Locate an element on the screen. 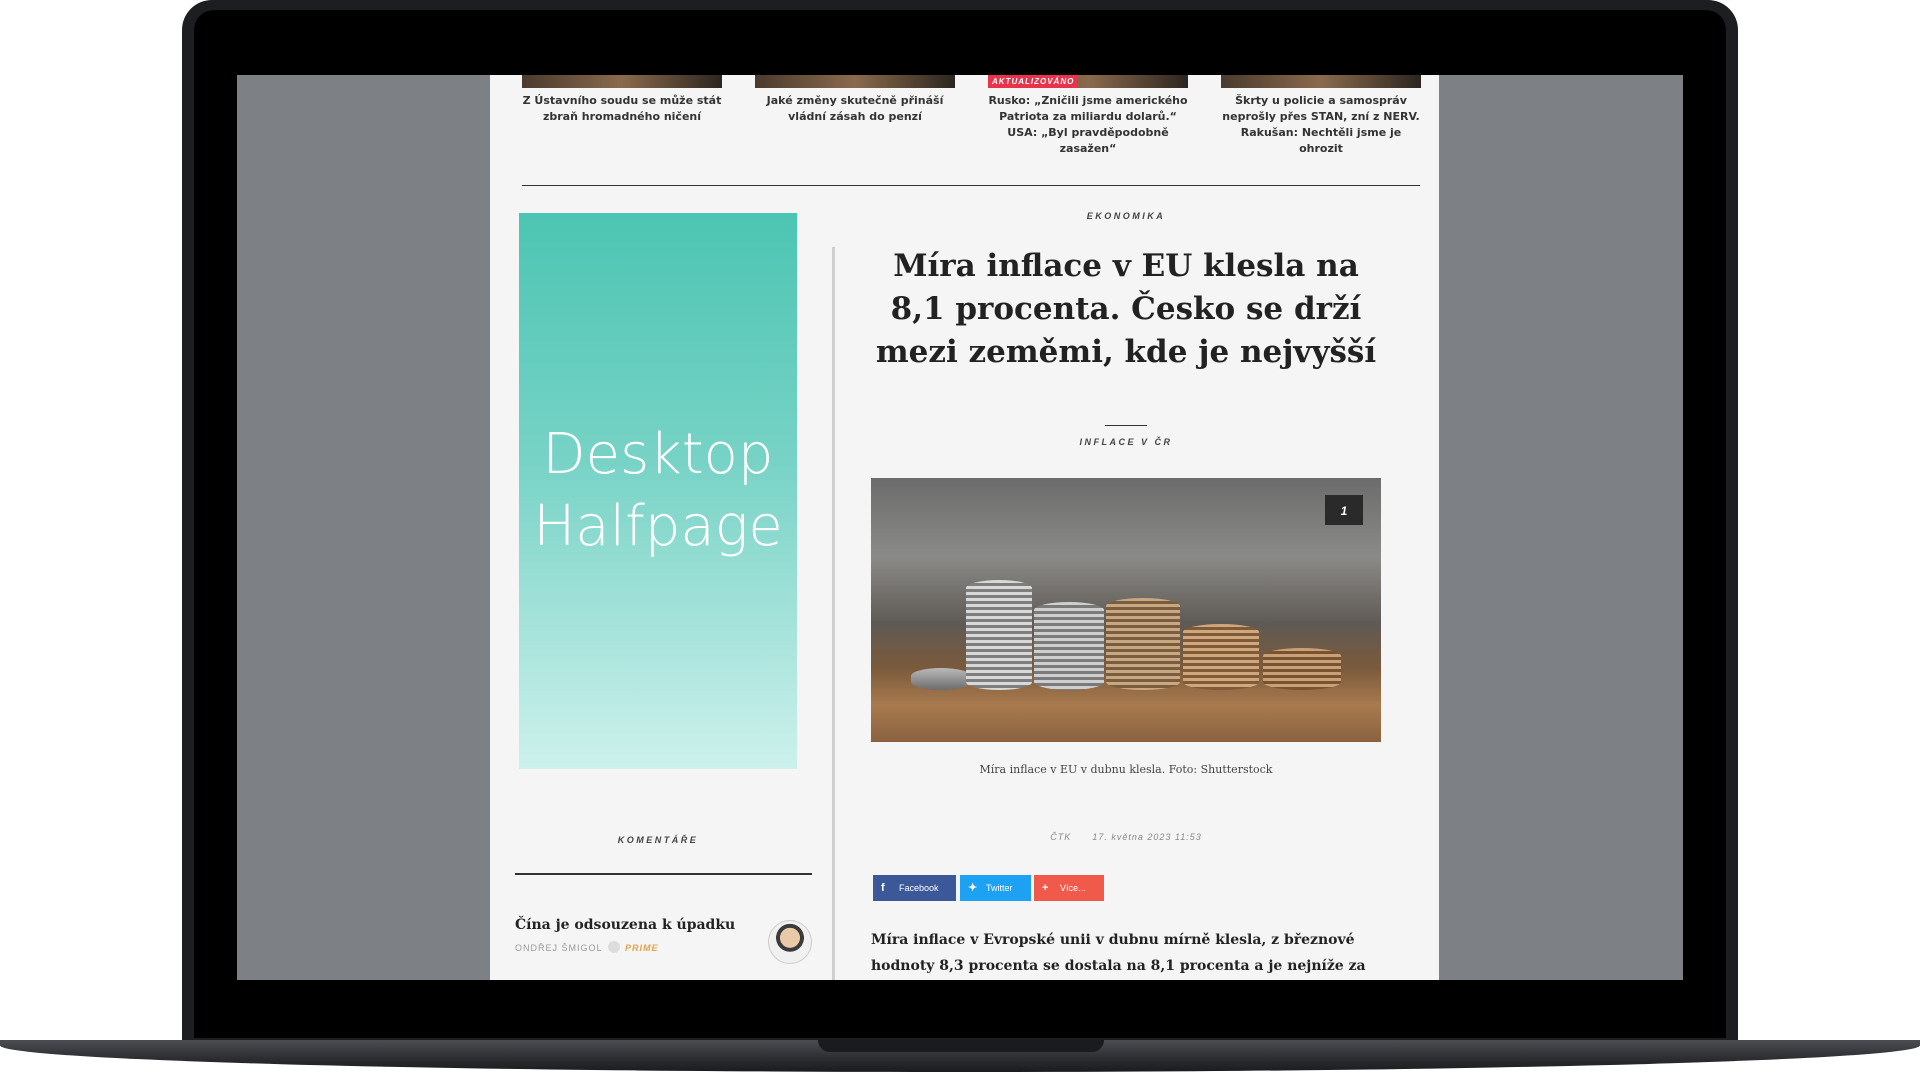  share-facebook-button: f Facebook is located at coordinates (914, 888).